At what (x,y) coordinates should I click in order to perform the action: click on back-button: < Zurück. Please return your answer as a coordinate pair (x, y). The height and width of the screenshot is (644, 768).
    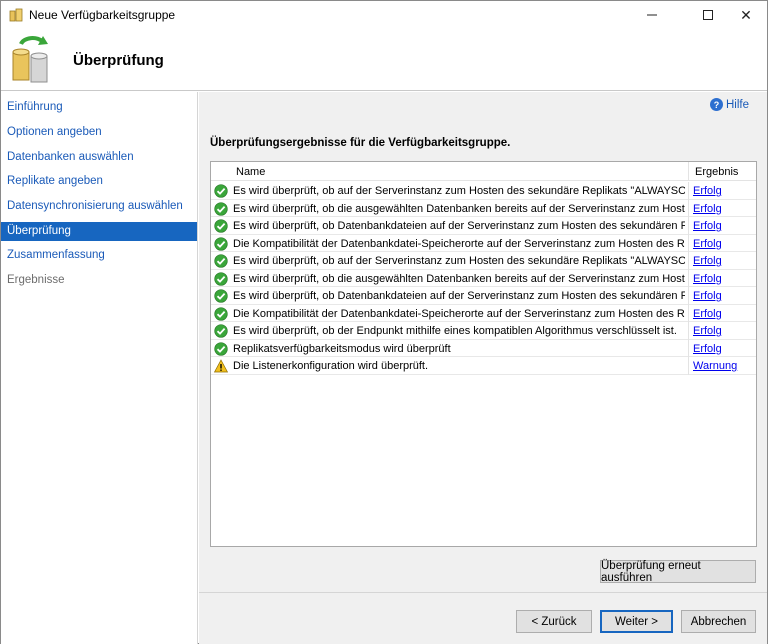
    Looking at the image, I should click on (554, 621).